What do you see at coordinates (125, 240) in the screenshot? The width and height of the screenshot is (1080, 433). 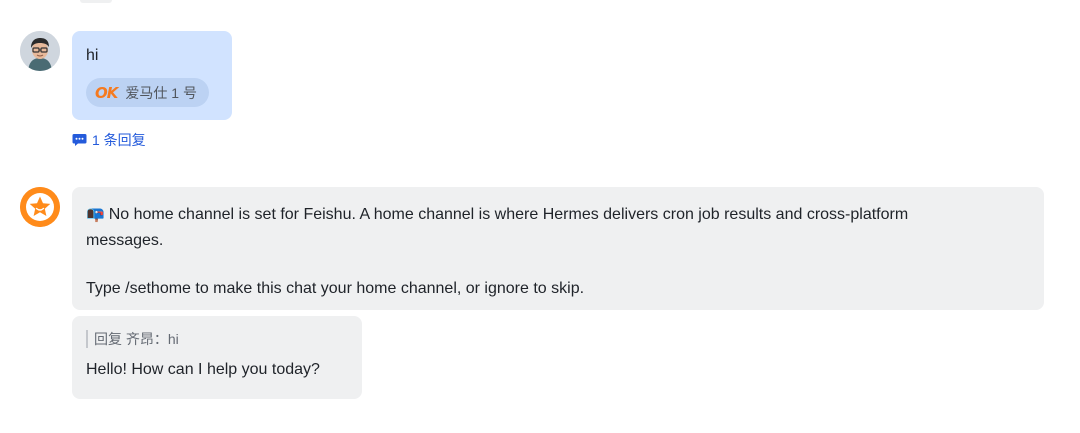 I see `bot-notice-line-2: messages.` at bounding box center [125, 240].